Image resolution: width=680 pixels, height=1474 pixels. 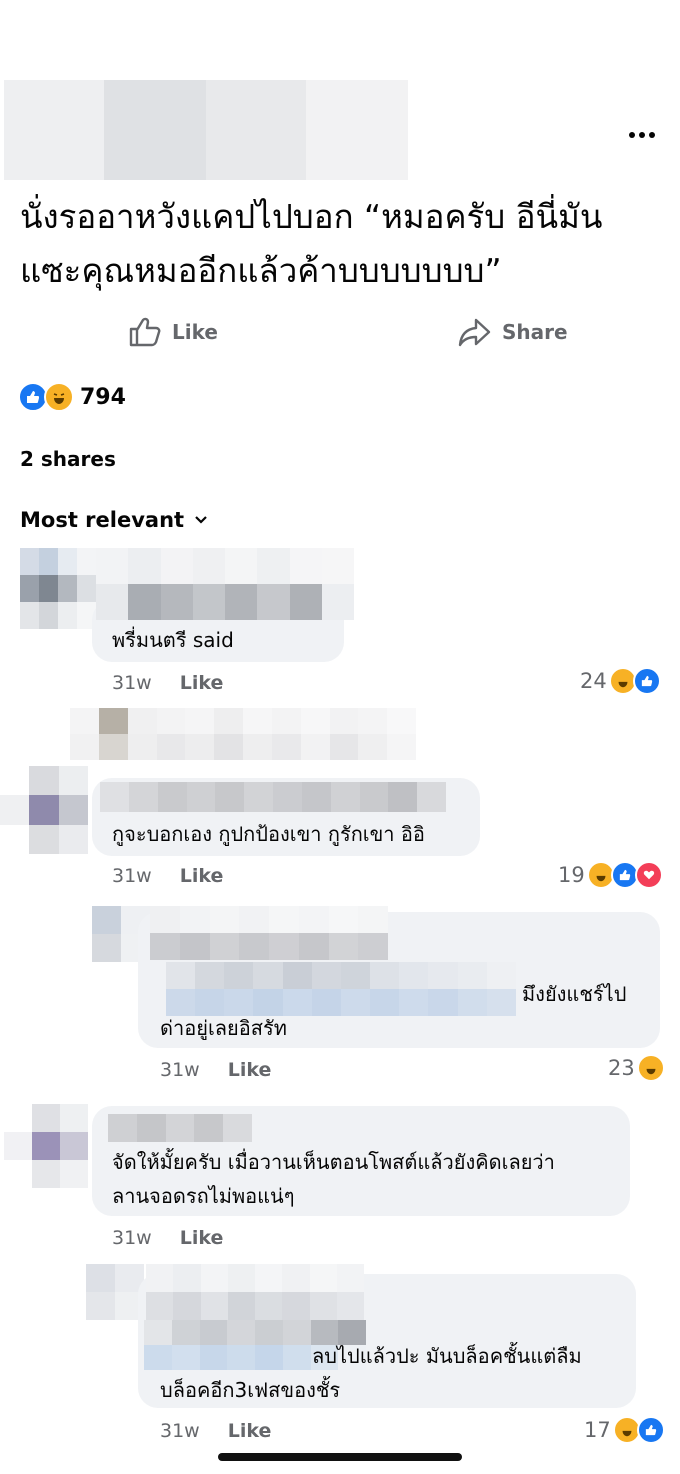 I want to click on sort-label: Most relevant, so click(x=102, y=520).